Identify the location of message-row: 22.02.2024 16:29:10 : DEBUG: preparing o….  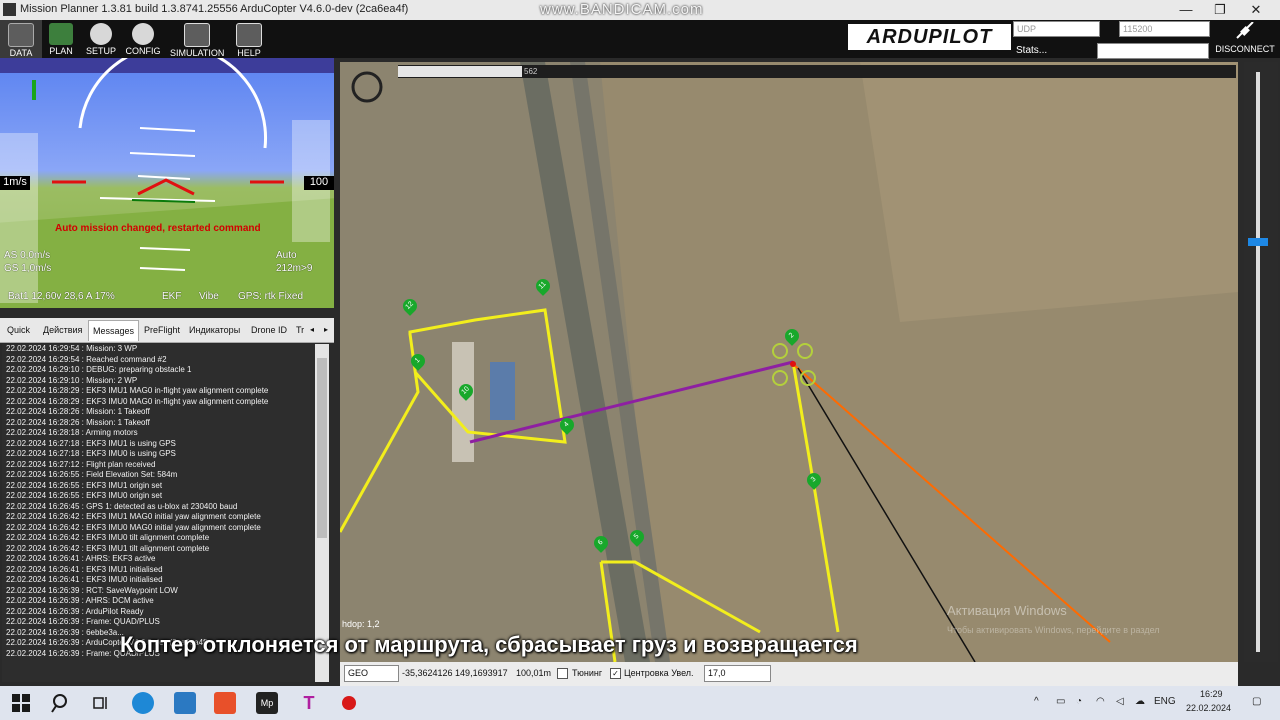
(99, 369).